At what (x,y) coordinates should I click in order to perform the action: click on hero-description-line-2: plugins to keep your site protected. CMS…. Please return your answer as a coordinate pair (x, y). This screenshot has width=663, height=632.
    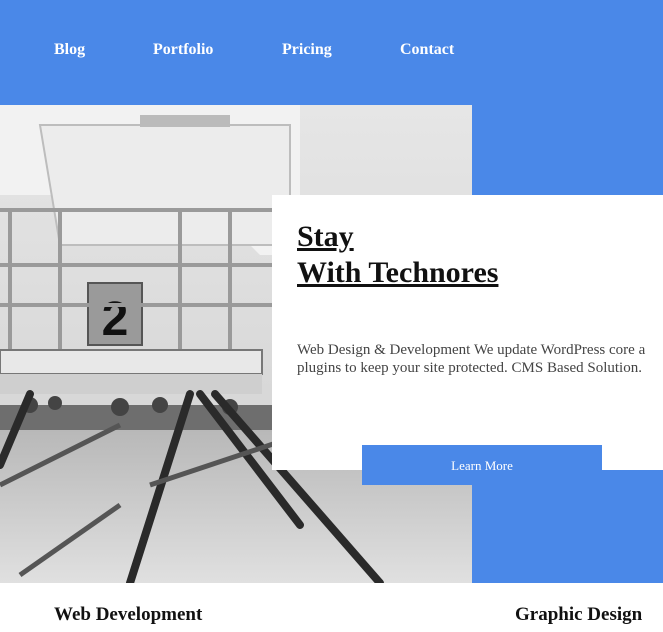
    Looking at the image, I should click on (469, 368).